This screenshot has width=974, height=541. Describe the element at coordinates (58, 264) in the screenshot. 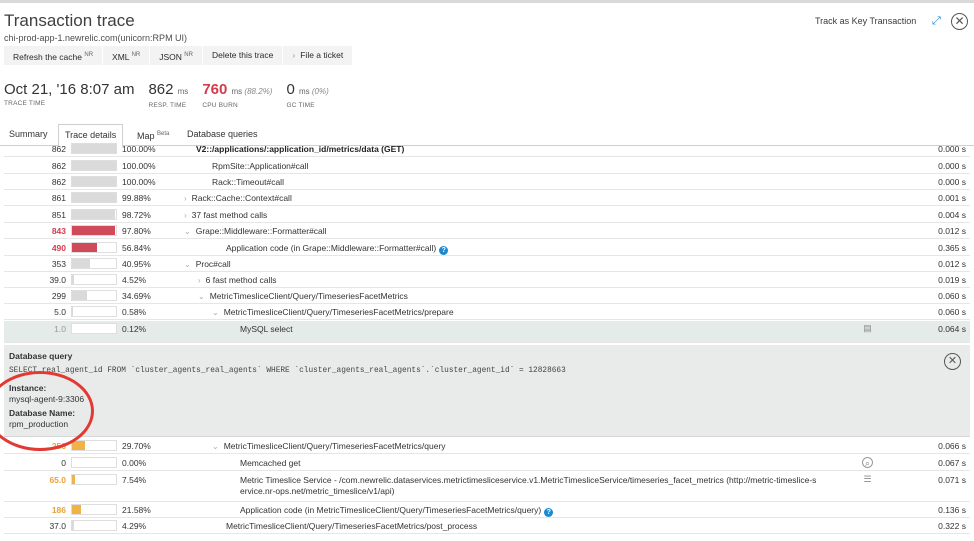

I see `duration-ms: 353` at that location.